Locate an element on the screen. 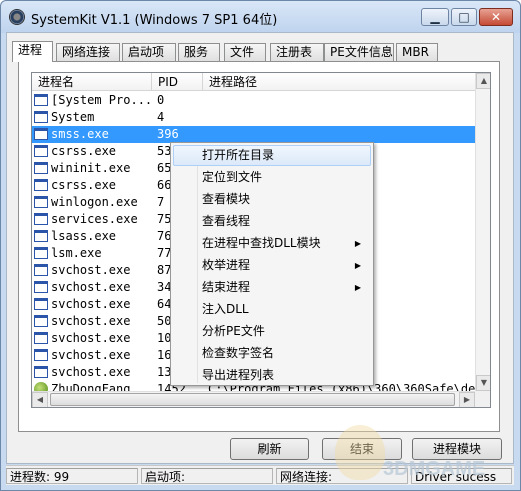 This screenshot has height=491, width=521. tab-startup: 启动项 is located at coordinates (149, 52).